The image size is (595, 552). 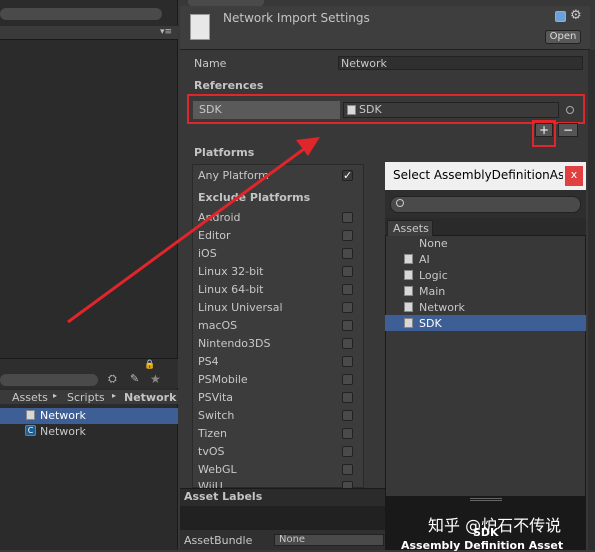 I want to click on annotation-arrow, so click(x=193, y=230).